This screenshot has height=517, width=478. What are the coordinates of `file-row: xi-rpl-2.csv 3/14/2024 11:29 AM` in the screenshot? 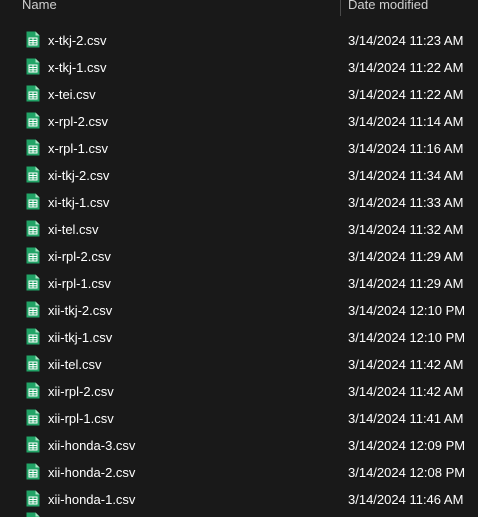 It's located at (239, 256).